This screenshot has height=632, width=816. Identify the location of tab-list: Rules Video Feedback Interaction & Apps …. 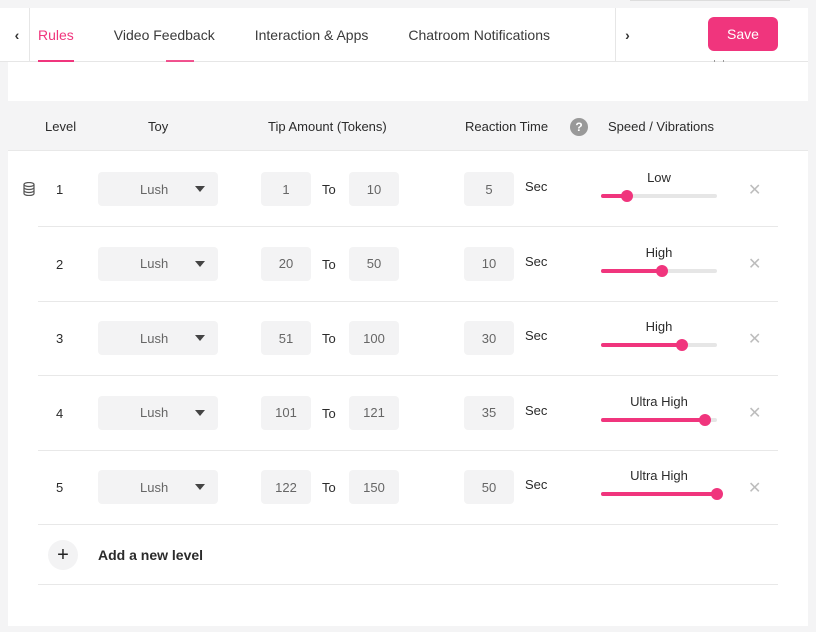
(314, 35).